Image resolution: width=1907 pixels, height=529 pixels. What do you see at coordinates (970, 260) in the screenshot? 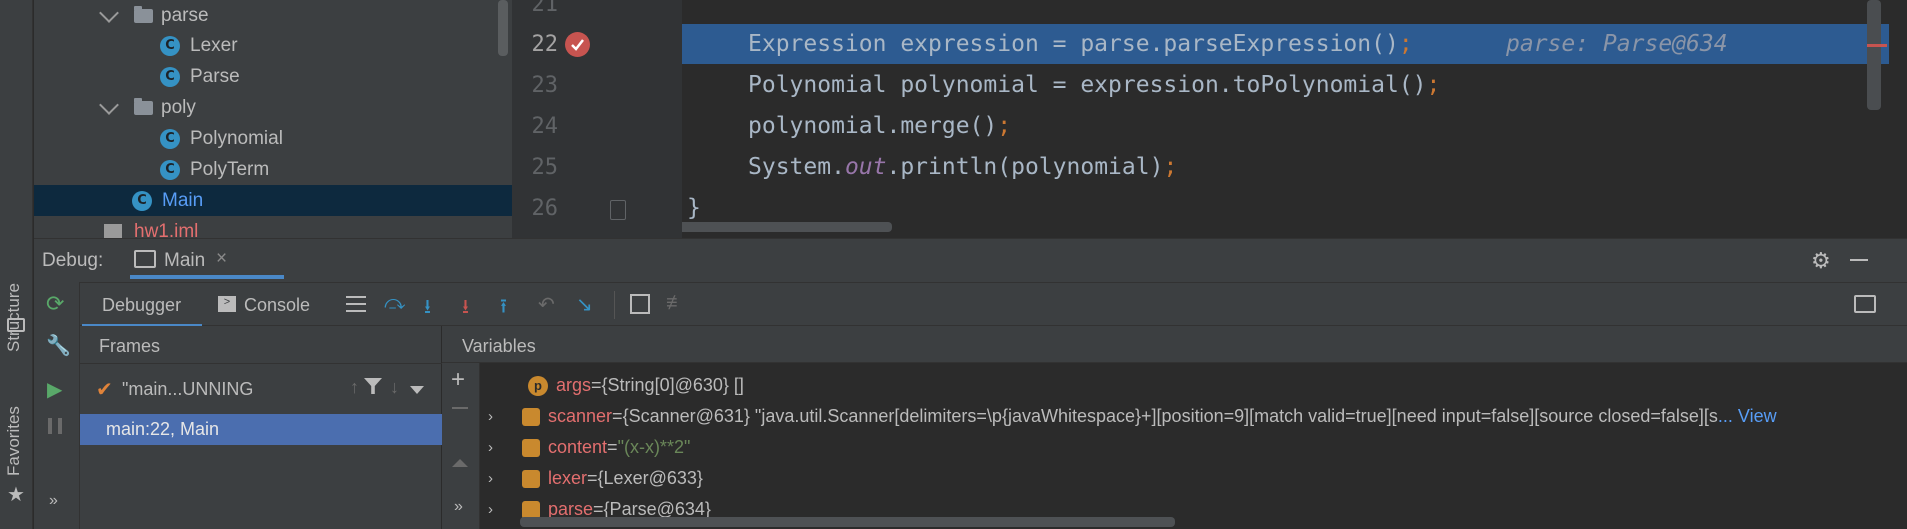
I see `debug-header: Debug: Main × ⚙` at bounding box center [970, 260].